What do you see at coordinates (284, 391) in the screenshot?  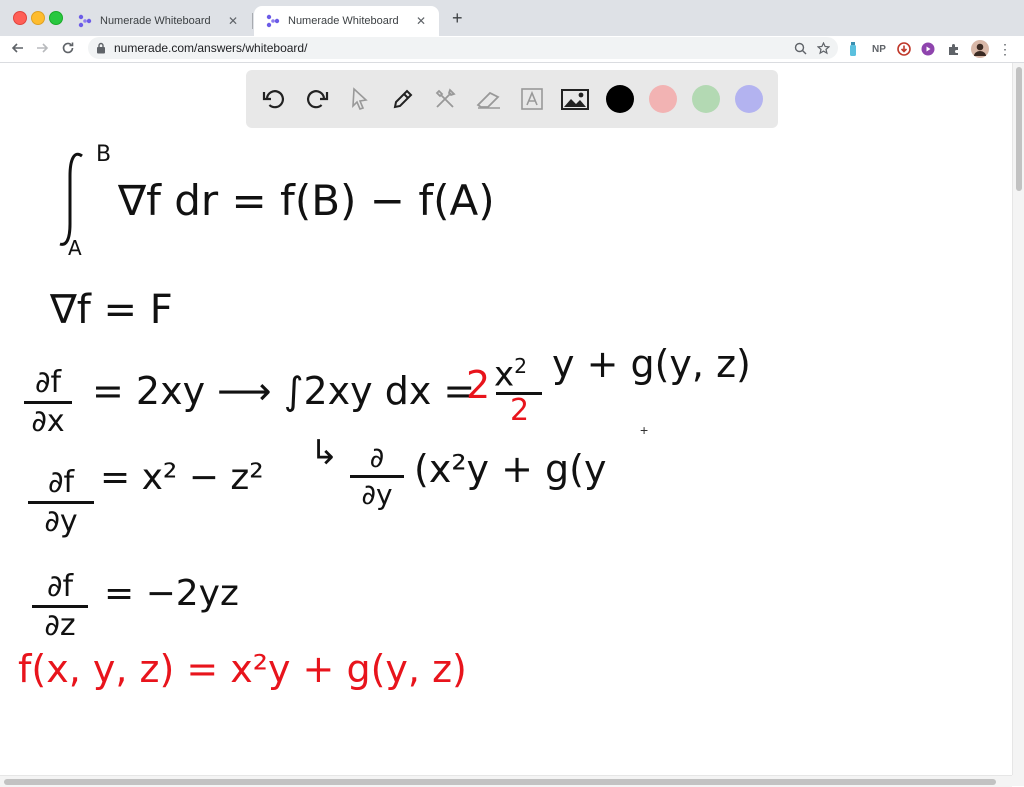 I see `integration-step: = 2xy ⟶ ∫2xy dx =` at bounding box center [284, 391].